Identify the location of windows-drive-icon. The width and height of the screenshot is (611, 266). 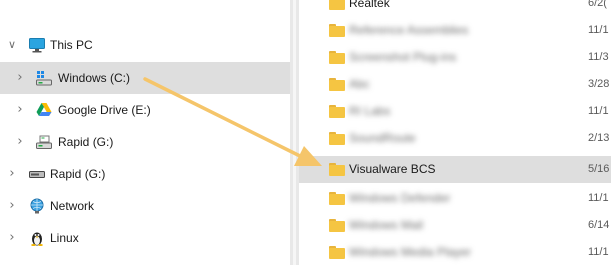
(44, 78).